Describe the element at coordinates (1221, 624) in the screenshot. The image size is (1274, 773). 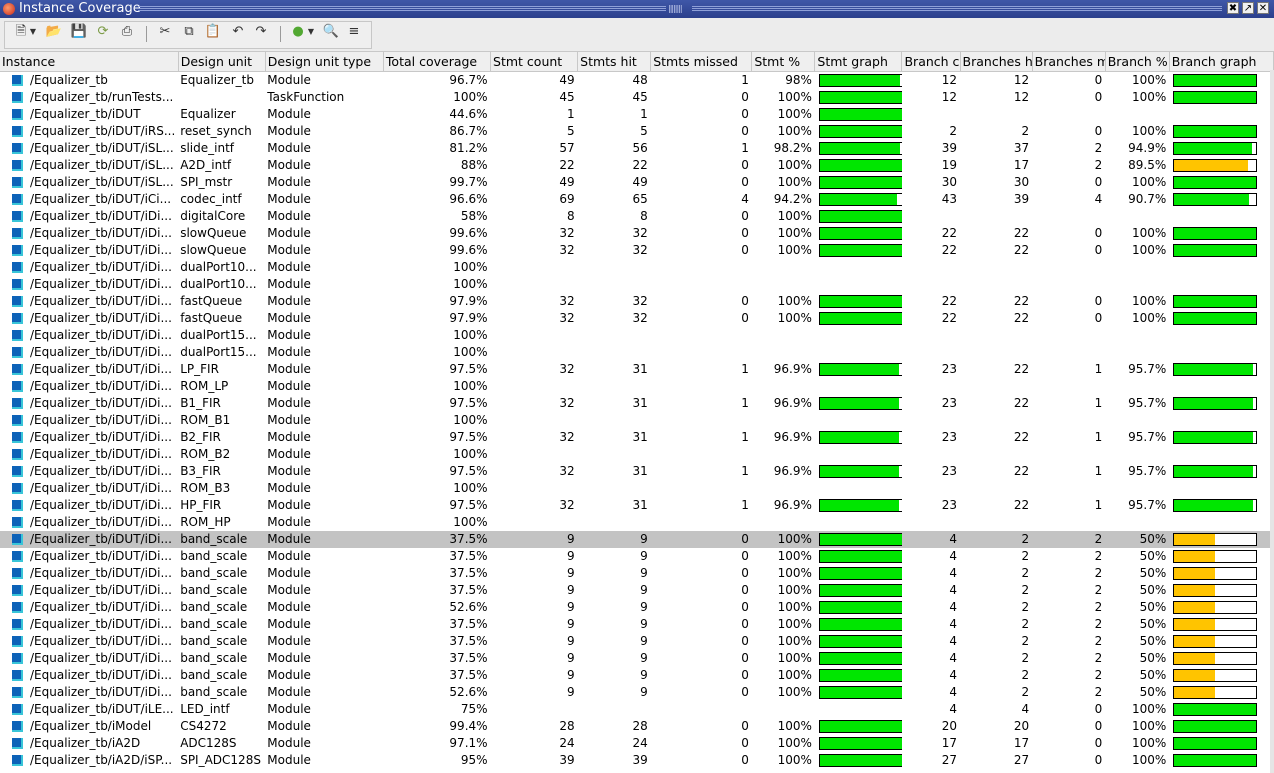
I see `branch-graph-cell` at that location.